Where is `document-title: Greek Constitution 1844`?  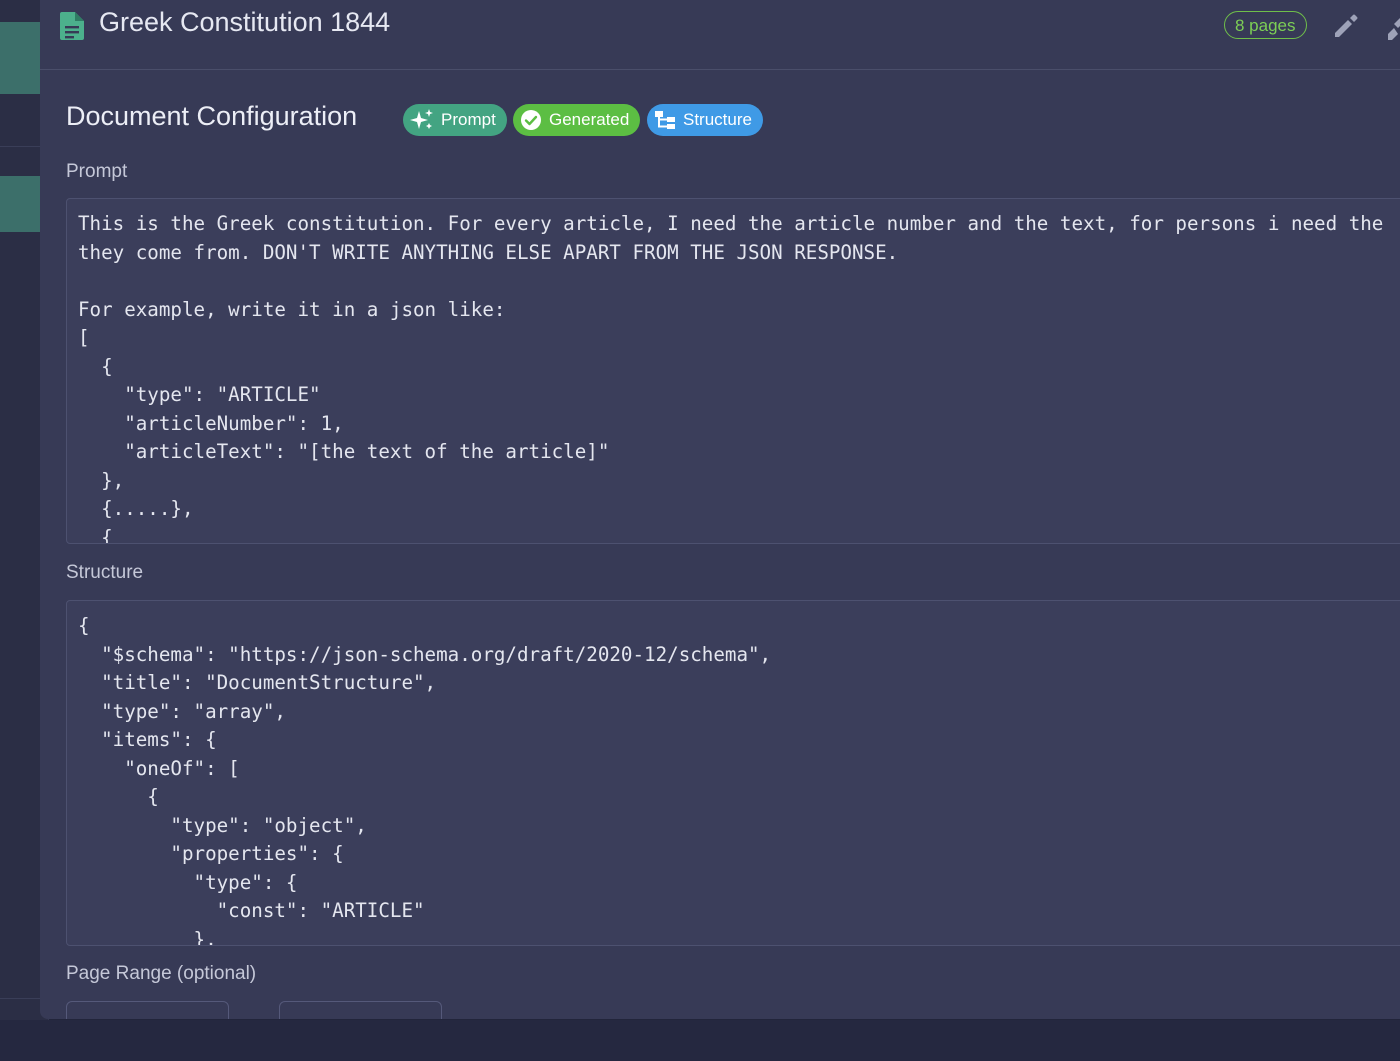 document-title: Greek Constitution 1844 is located at coordinates (245, 22).